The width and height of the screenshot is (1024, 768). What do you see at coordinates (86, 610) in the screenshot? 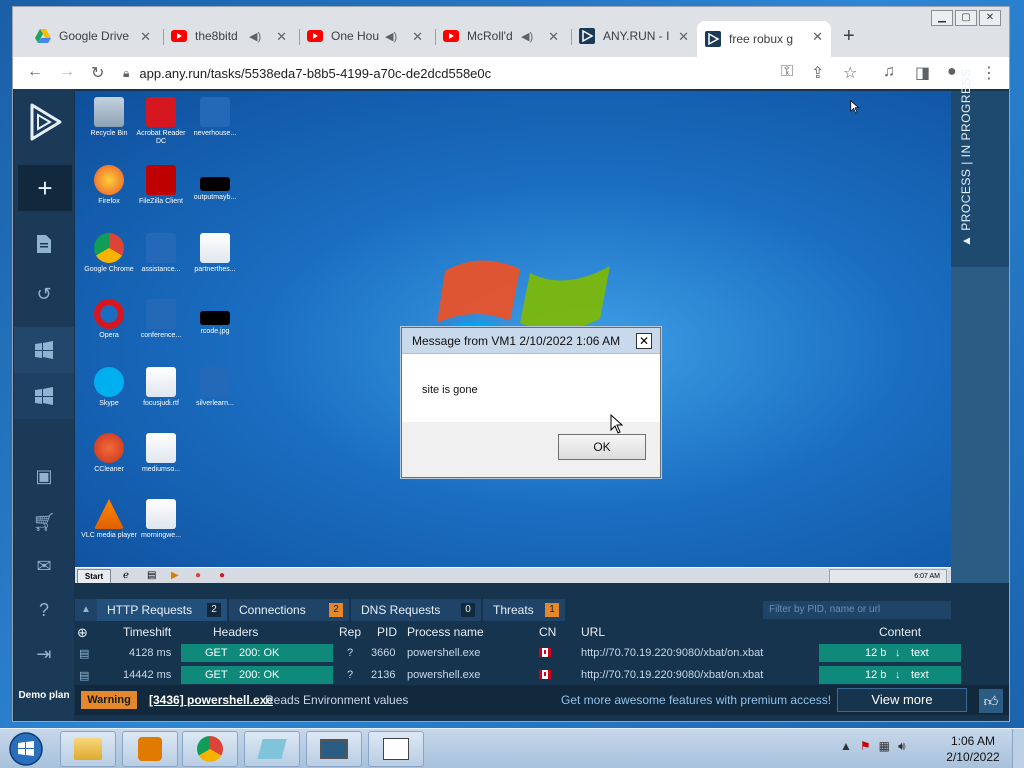
I see `collapse-up-icon: ▲` at bounding box center [86, 610].